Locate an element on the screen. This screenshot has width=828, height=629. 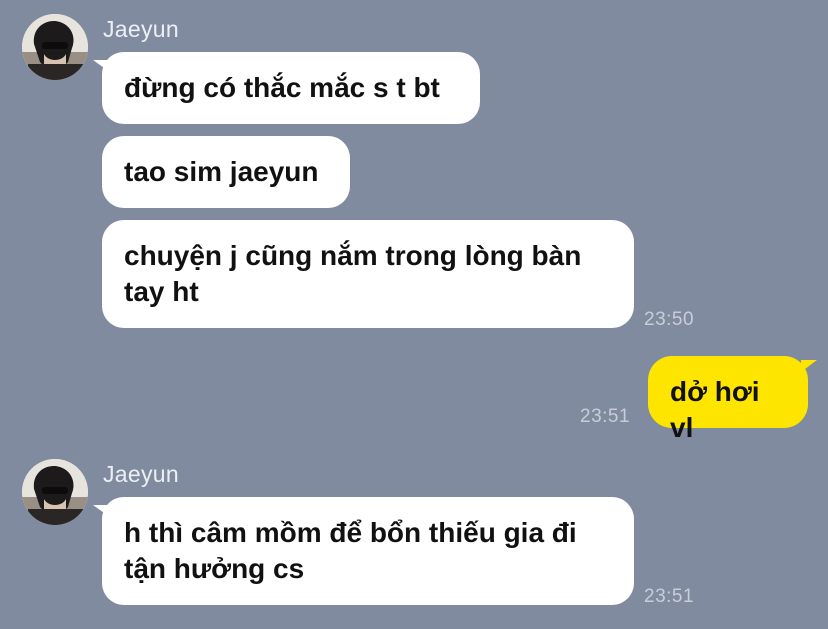
my-message-bubble: dở hơi vl is located at coordinates (732, 399).